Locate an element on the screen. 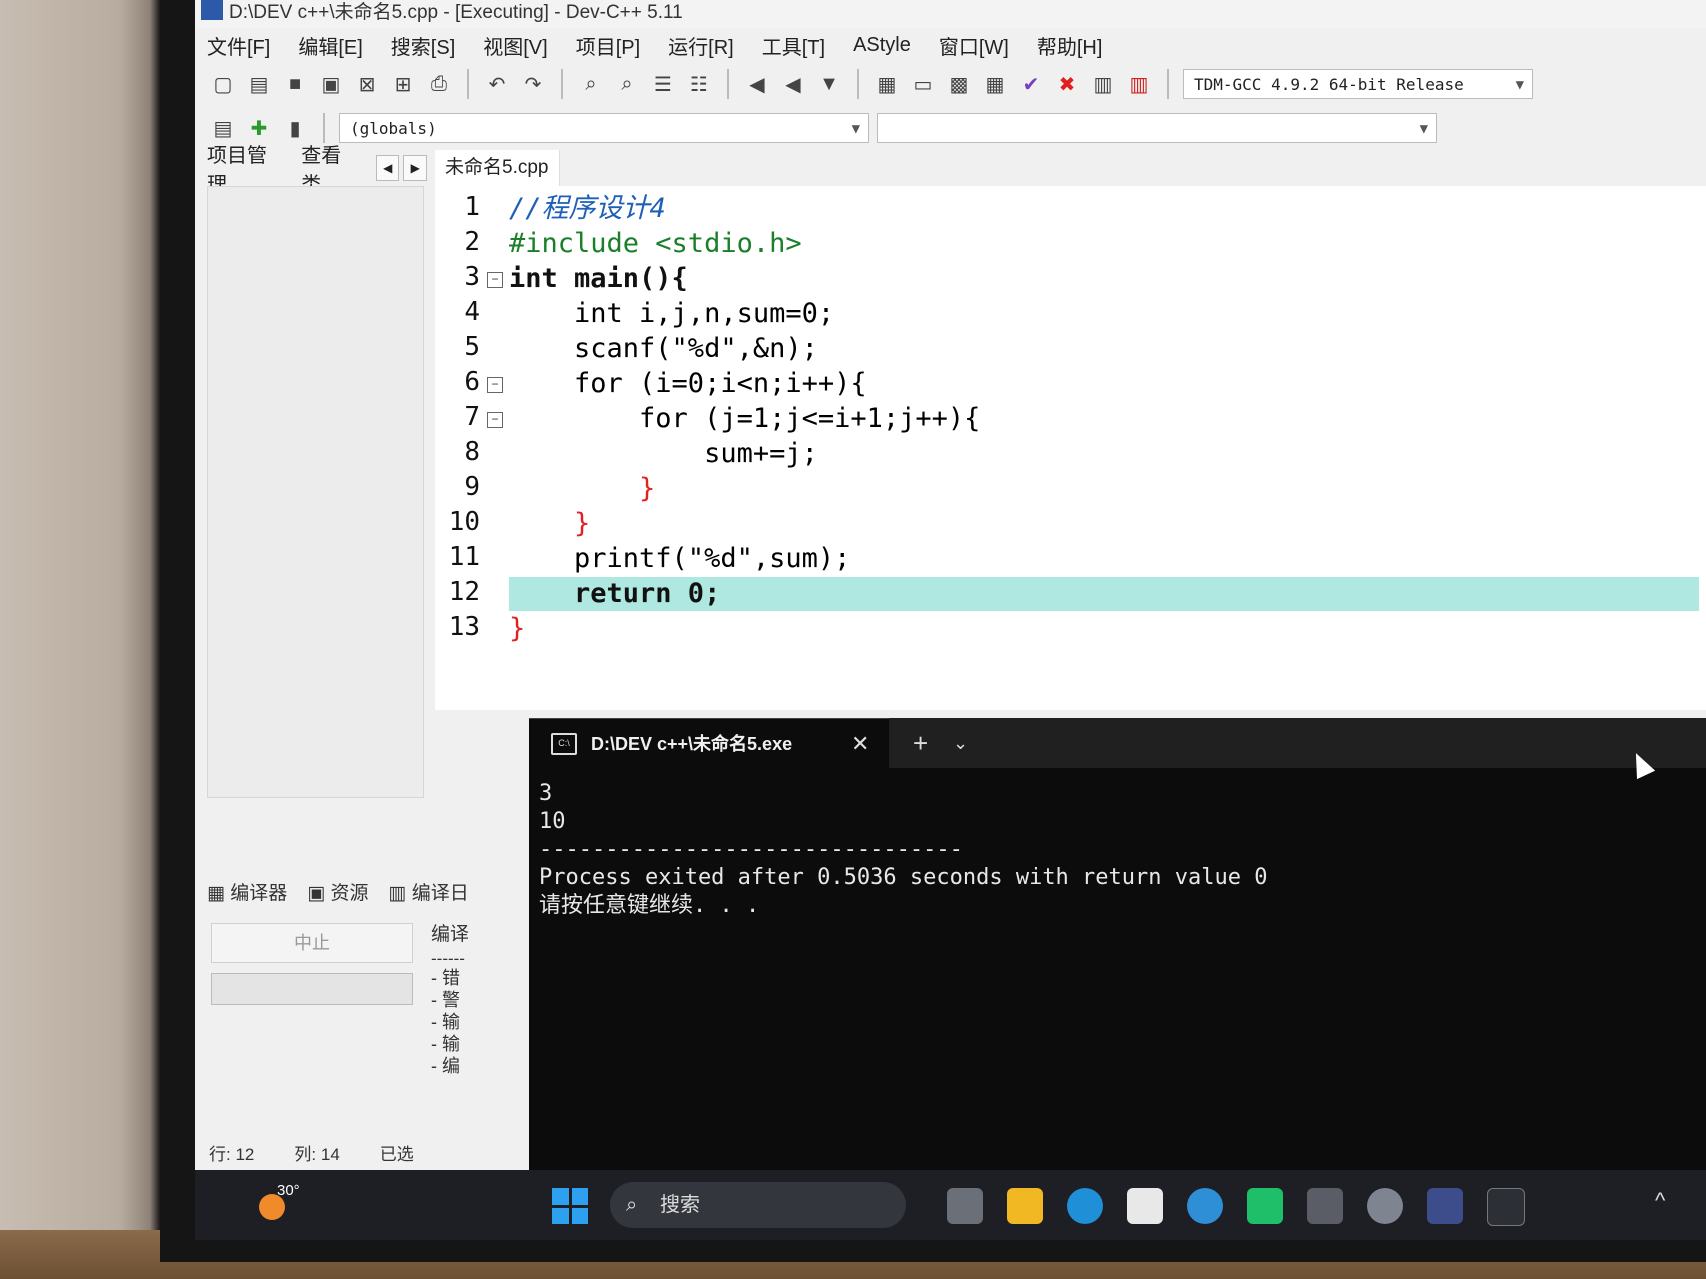  devcpp-taskbar-icon is located at coordinates (1445, 1206).